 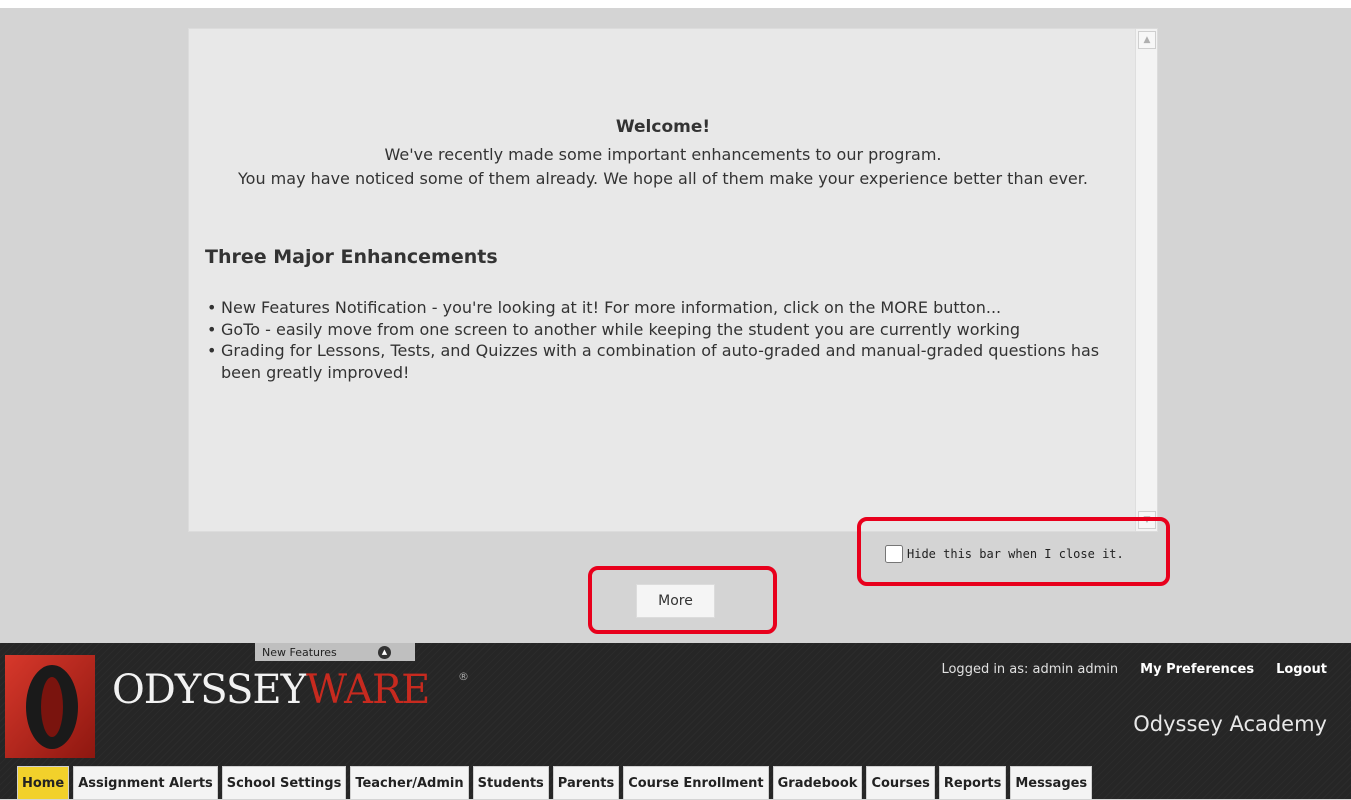 I want to click on tab-parents: Parents, so click(x=586, y=782).